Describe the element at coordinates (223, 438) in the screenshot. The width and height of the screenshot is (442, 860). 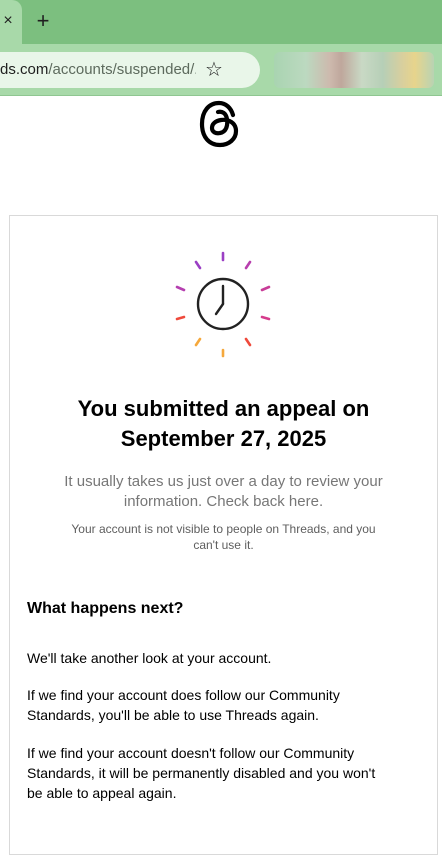
I see `appeal-title-date: September 27, 2025` at that location.